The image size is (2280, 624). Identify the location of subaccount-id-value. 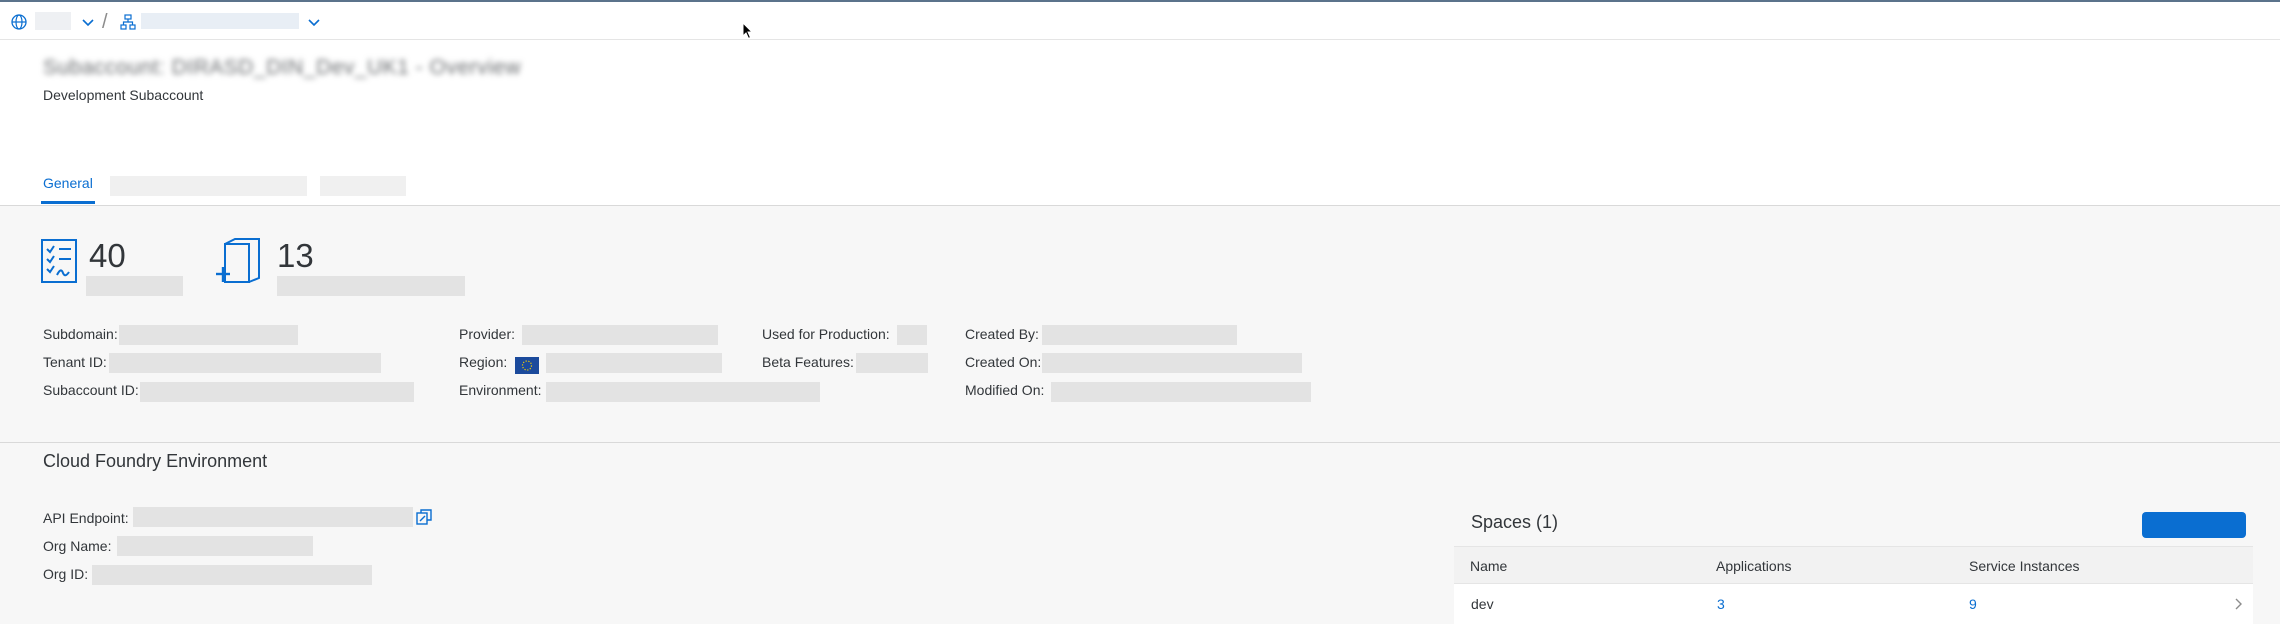
(277, 392).